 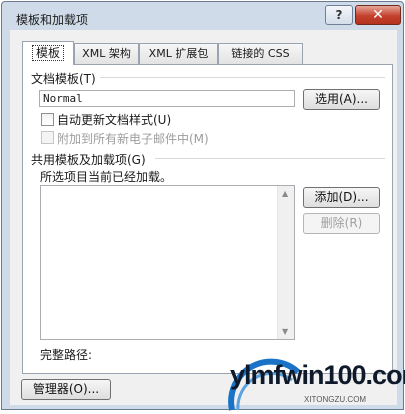 I want to click on window-title: 模板和加载项, so click(x=52, y=20).